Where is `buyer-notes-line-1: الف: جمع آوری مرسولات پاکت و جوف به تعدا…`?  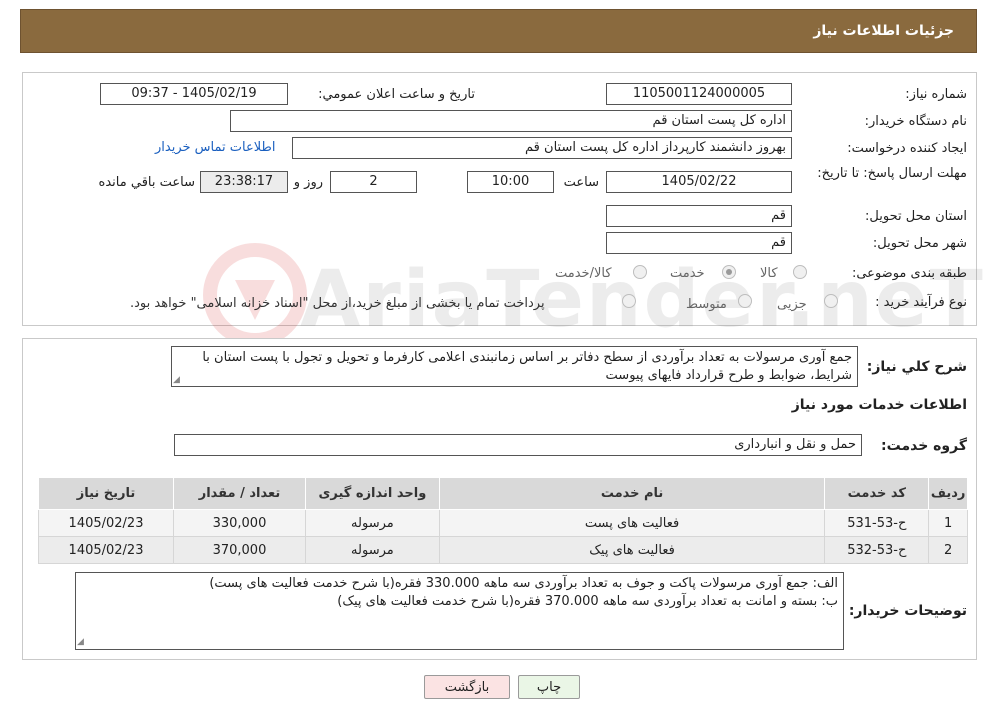
buyer-notes-line-1: الف: جمع آوری مرسولات پاکت و جوف به تعدا… is located at coordinates (523, 583).